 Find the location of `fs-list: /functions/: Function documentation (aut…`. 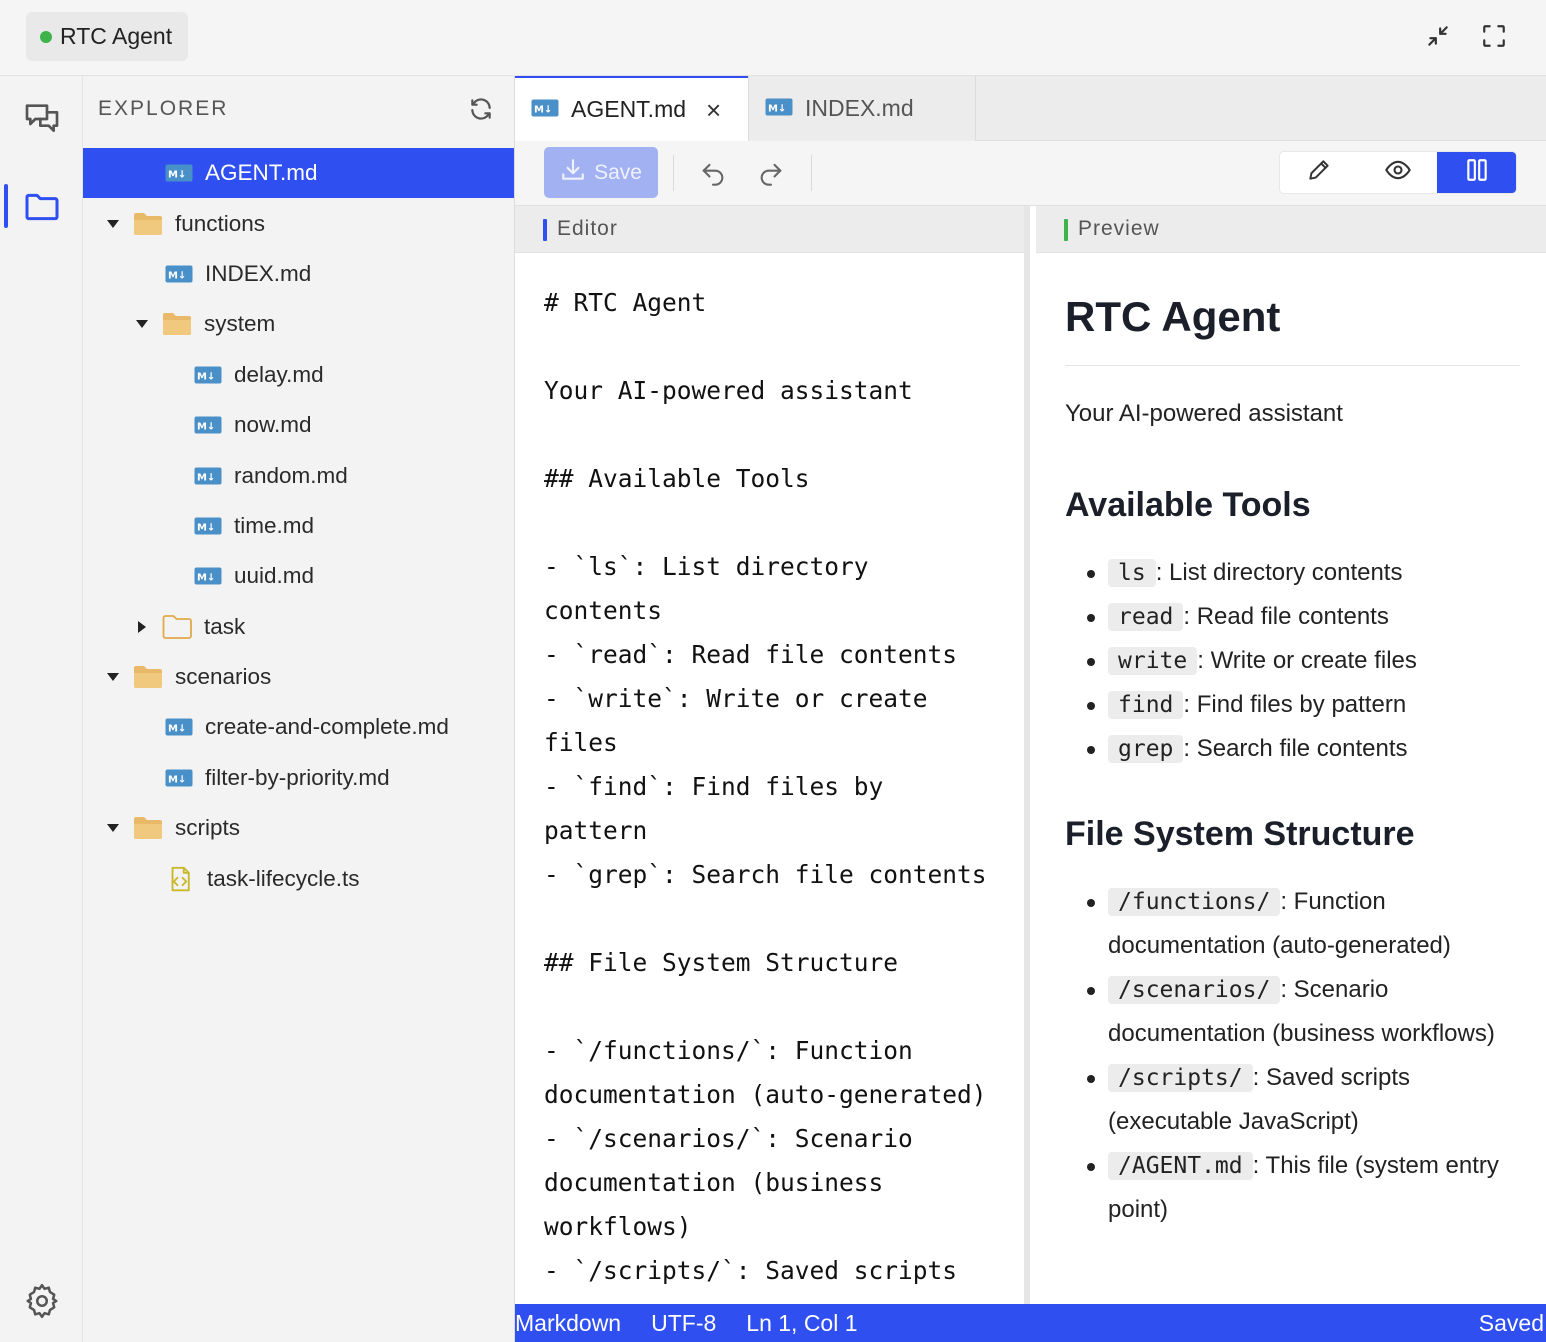

fs-list: /functions/: Function documentation (aut… is located at coordinates (1292, 1056).